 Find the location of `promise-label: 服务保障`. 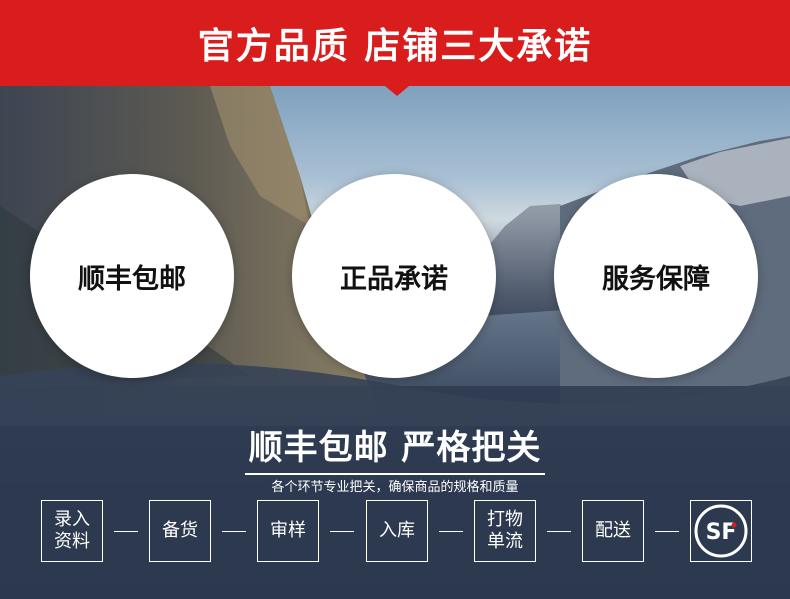

promise-label: 服务保障 is located at coordinates (656, 279).